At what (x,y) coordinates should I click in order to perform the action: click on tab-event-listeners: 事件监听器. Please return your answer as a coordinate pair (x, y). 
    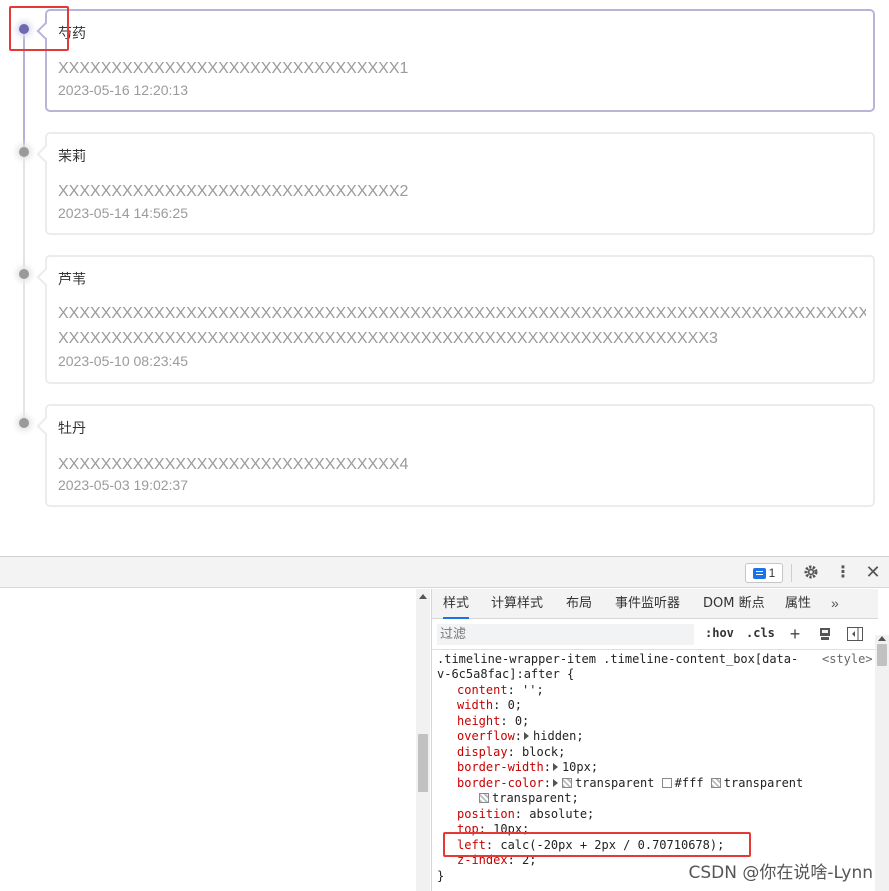
    Looking at the image, I should click on (647, 604).